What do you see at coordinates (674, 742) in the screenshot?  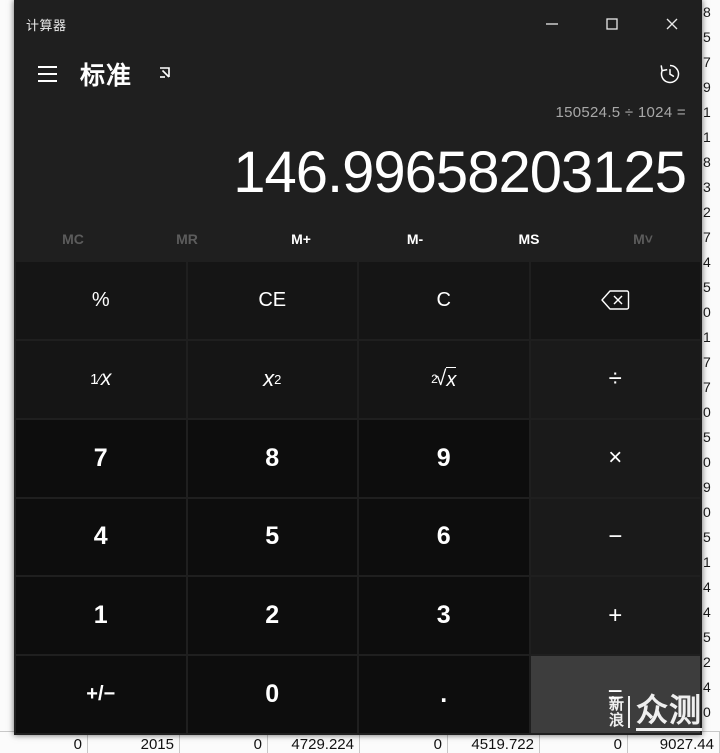 I see `spreadsheet-cell: 9027.44` at bounding box center [674, 742].